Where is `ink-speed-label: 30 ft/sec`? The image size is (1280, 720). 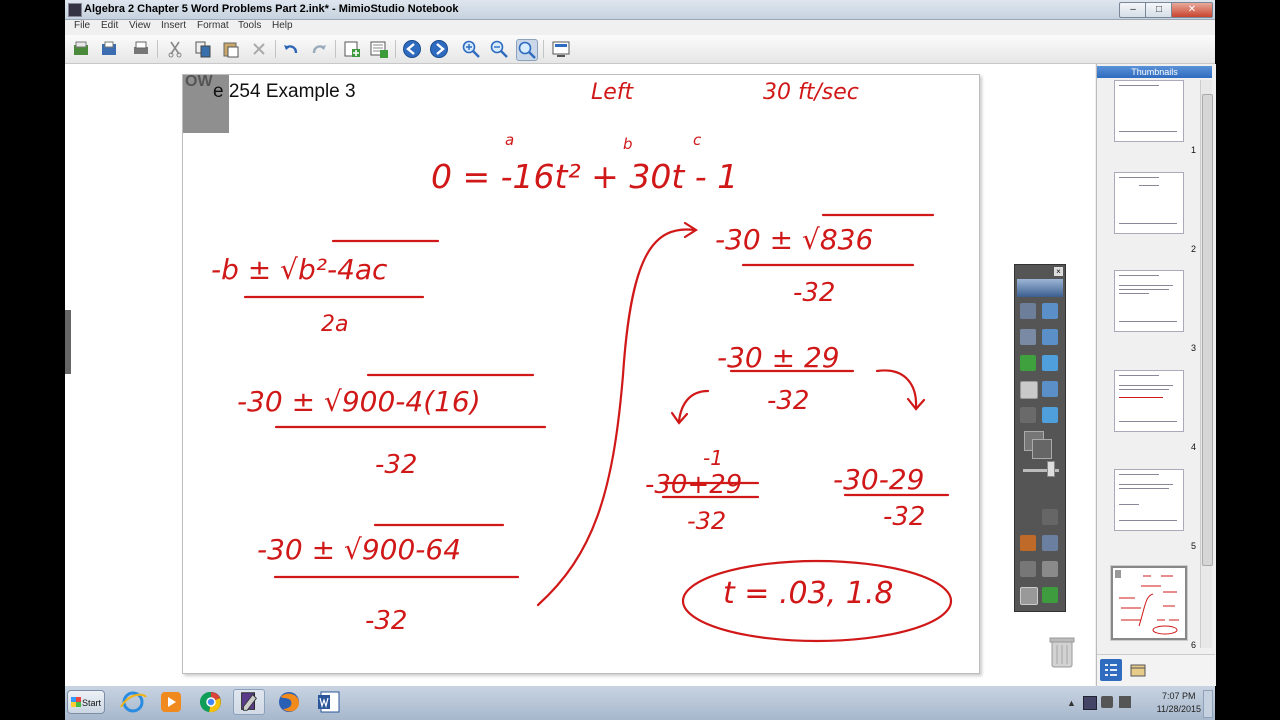
ink-speed-label: 30 ft/sec is located at coordinates (811, 92).